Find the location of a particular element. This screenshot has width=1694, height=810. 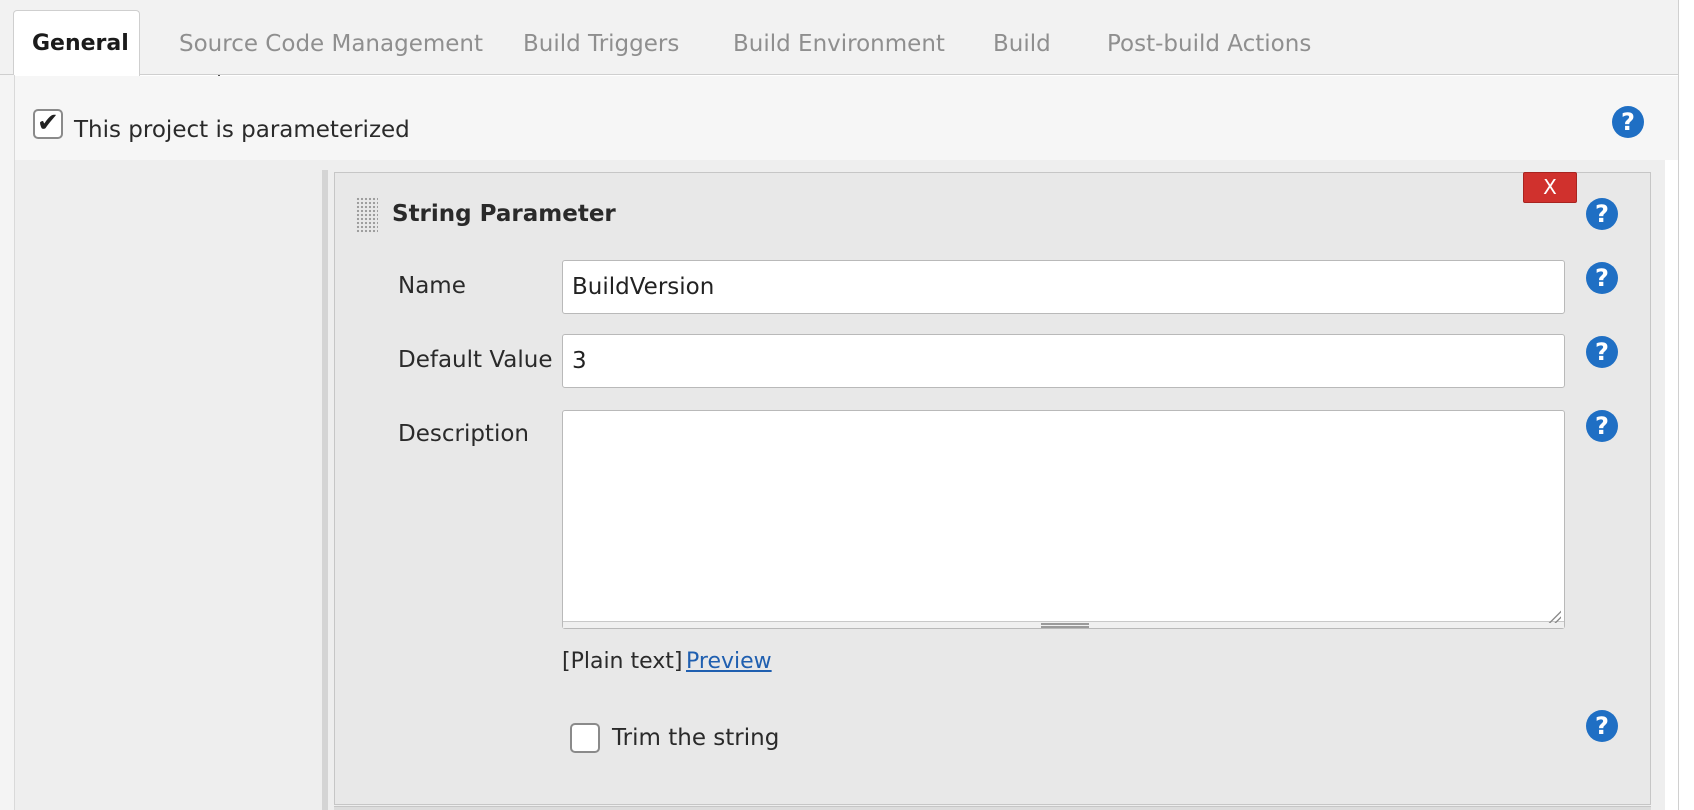

tab-source-code-management: Source Code Management is located at coordinates (331, 44).